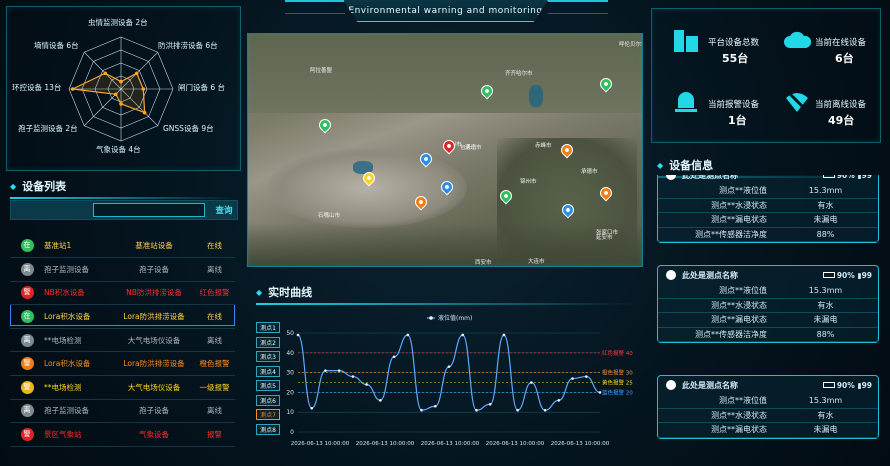 The height and width of the screenshot is (466, 890). What do you see at coordinates (122, 316) in the screenshot?
I see `table-row: 在 Lora积水设备 Lora防洪排涝设备 在线` at bounding box center [122, 316].